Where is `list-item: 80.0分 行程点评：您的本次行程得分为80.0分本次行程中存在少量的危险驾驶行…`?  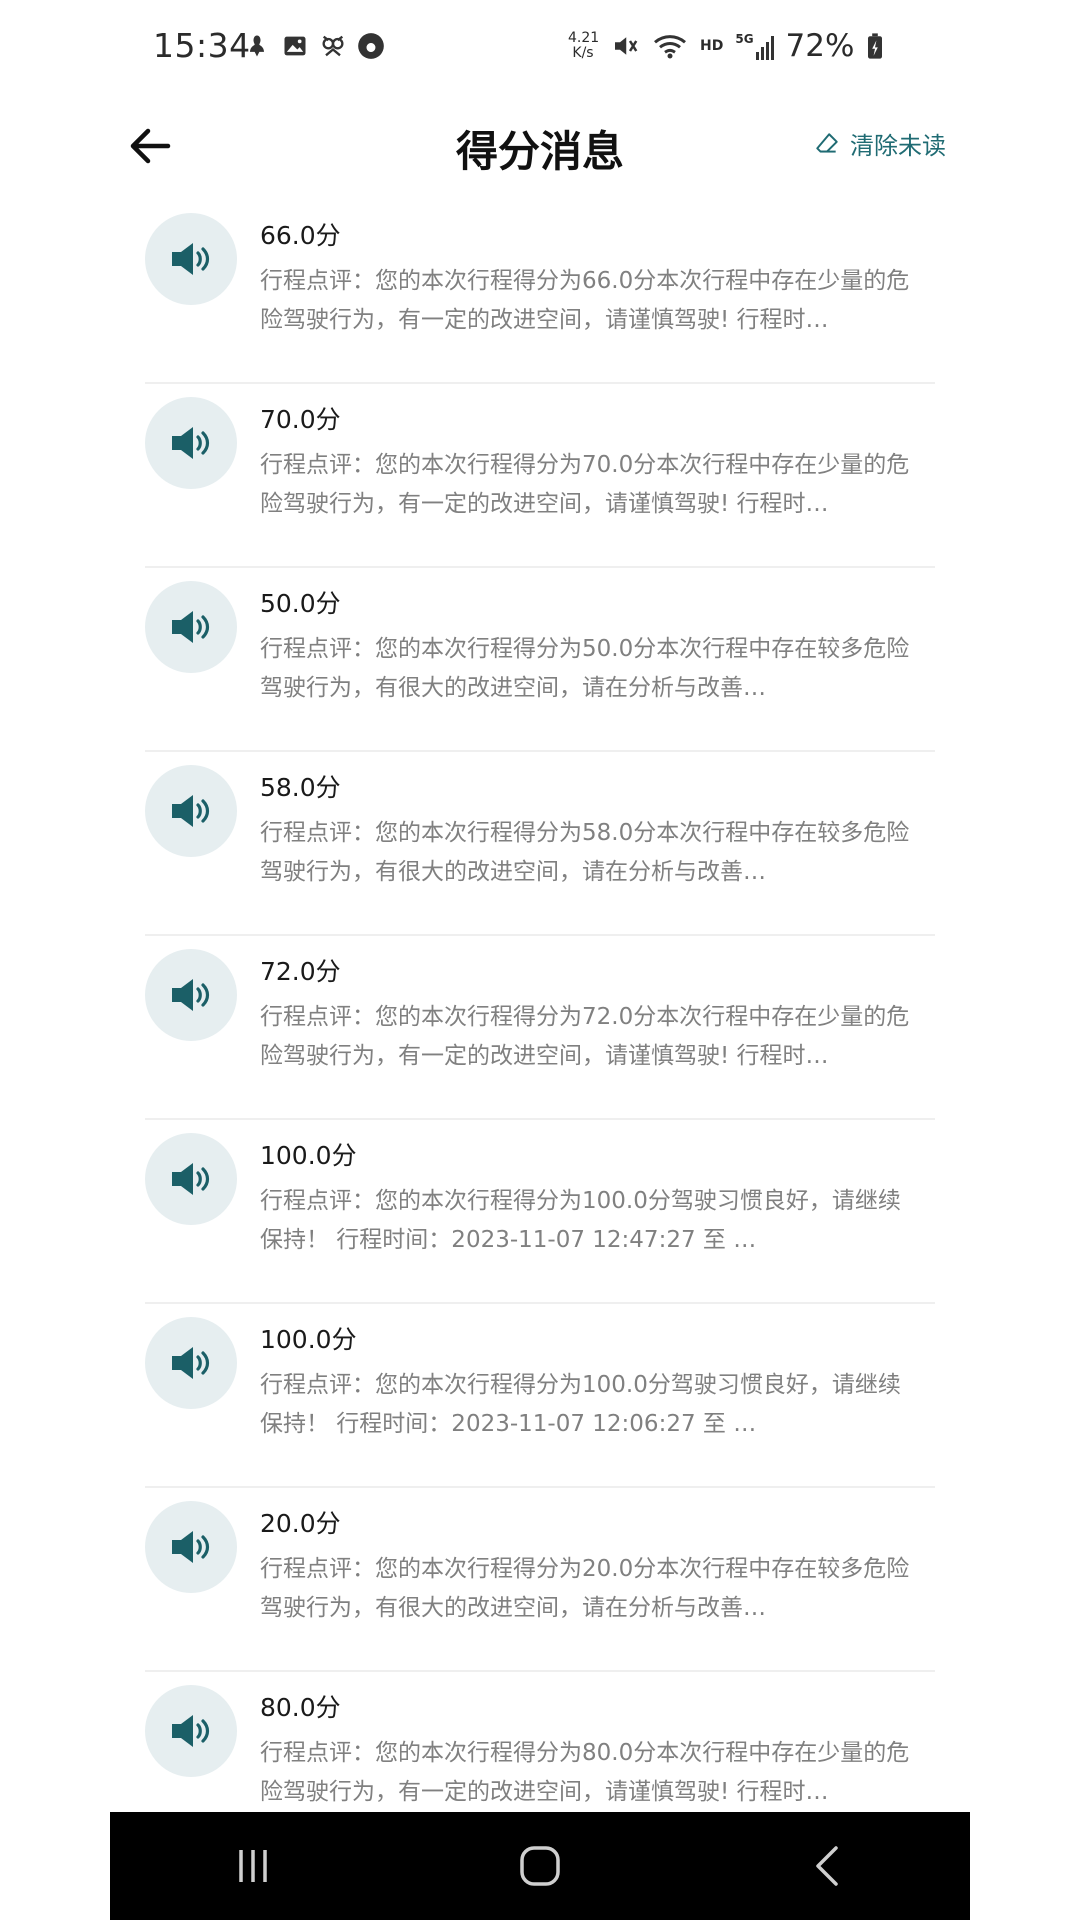
list-item: 80.0分 行程点评：您的本次行程得分为80.0分本次行程中存在少量的危险驾驶行… is located at coordinates (540, 1742).